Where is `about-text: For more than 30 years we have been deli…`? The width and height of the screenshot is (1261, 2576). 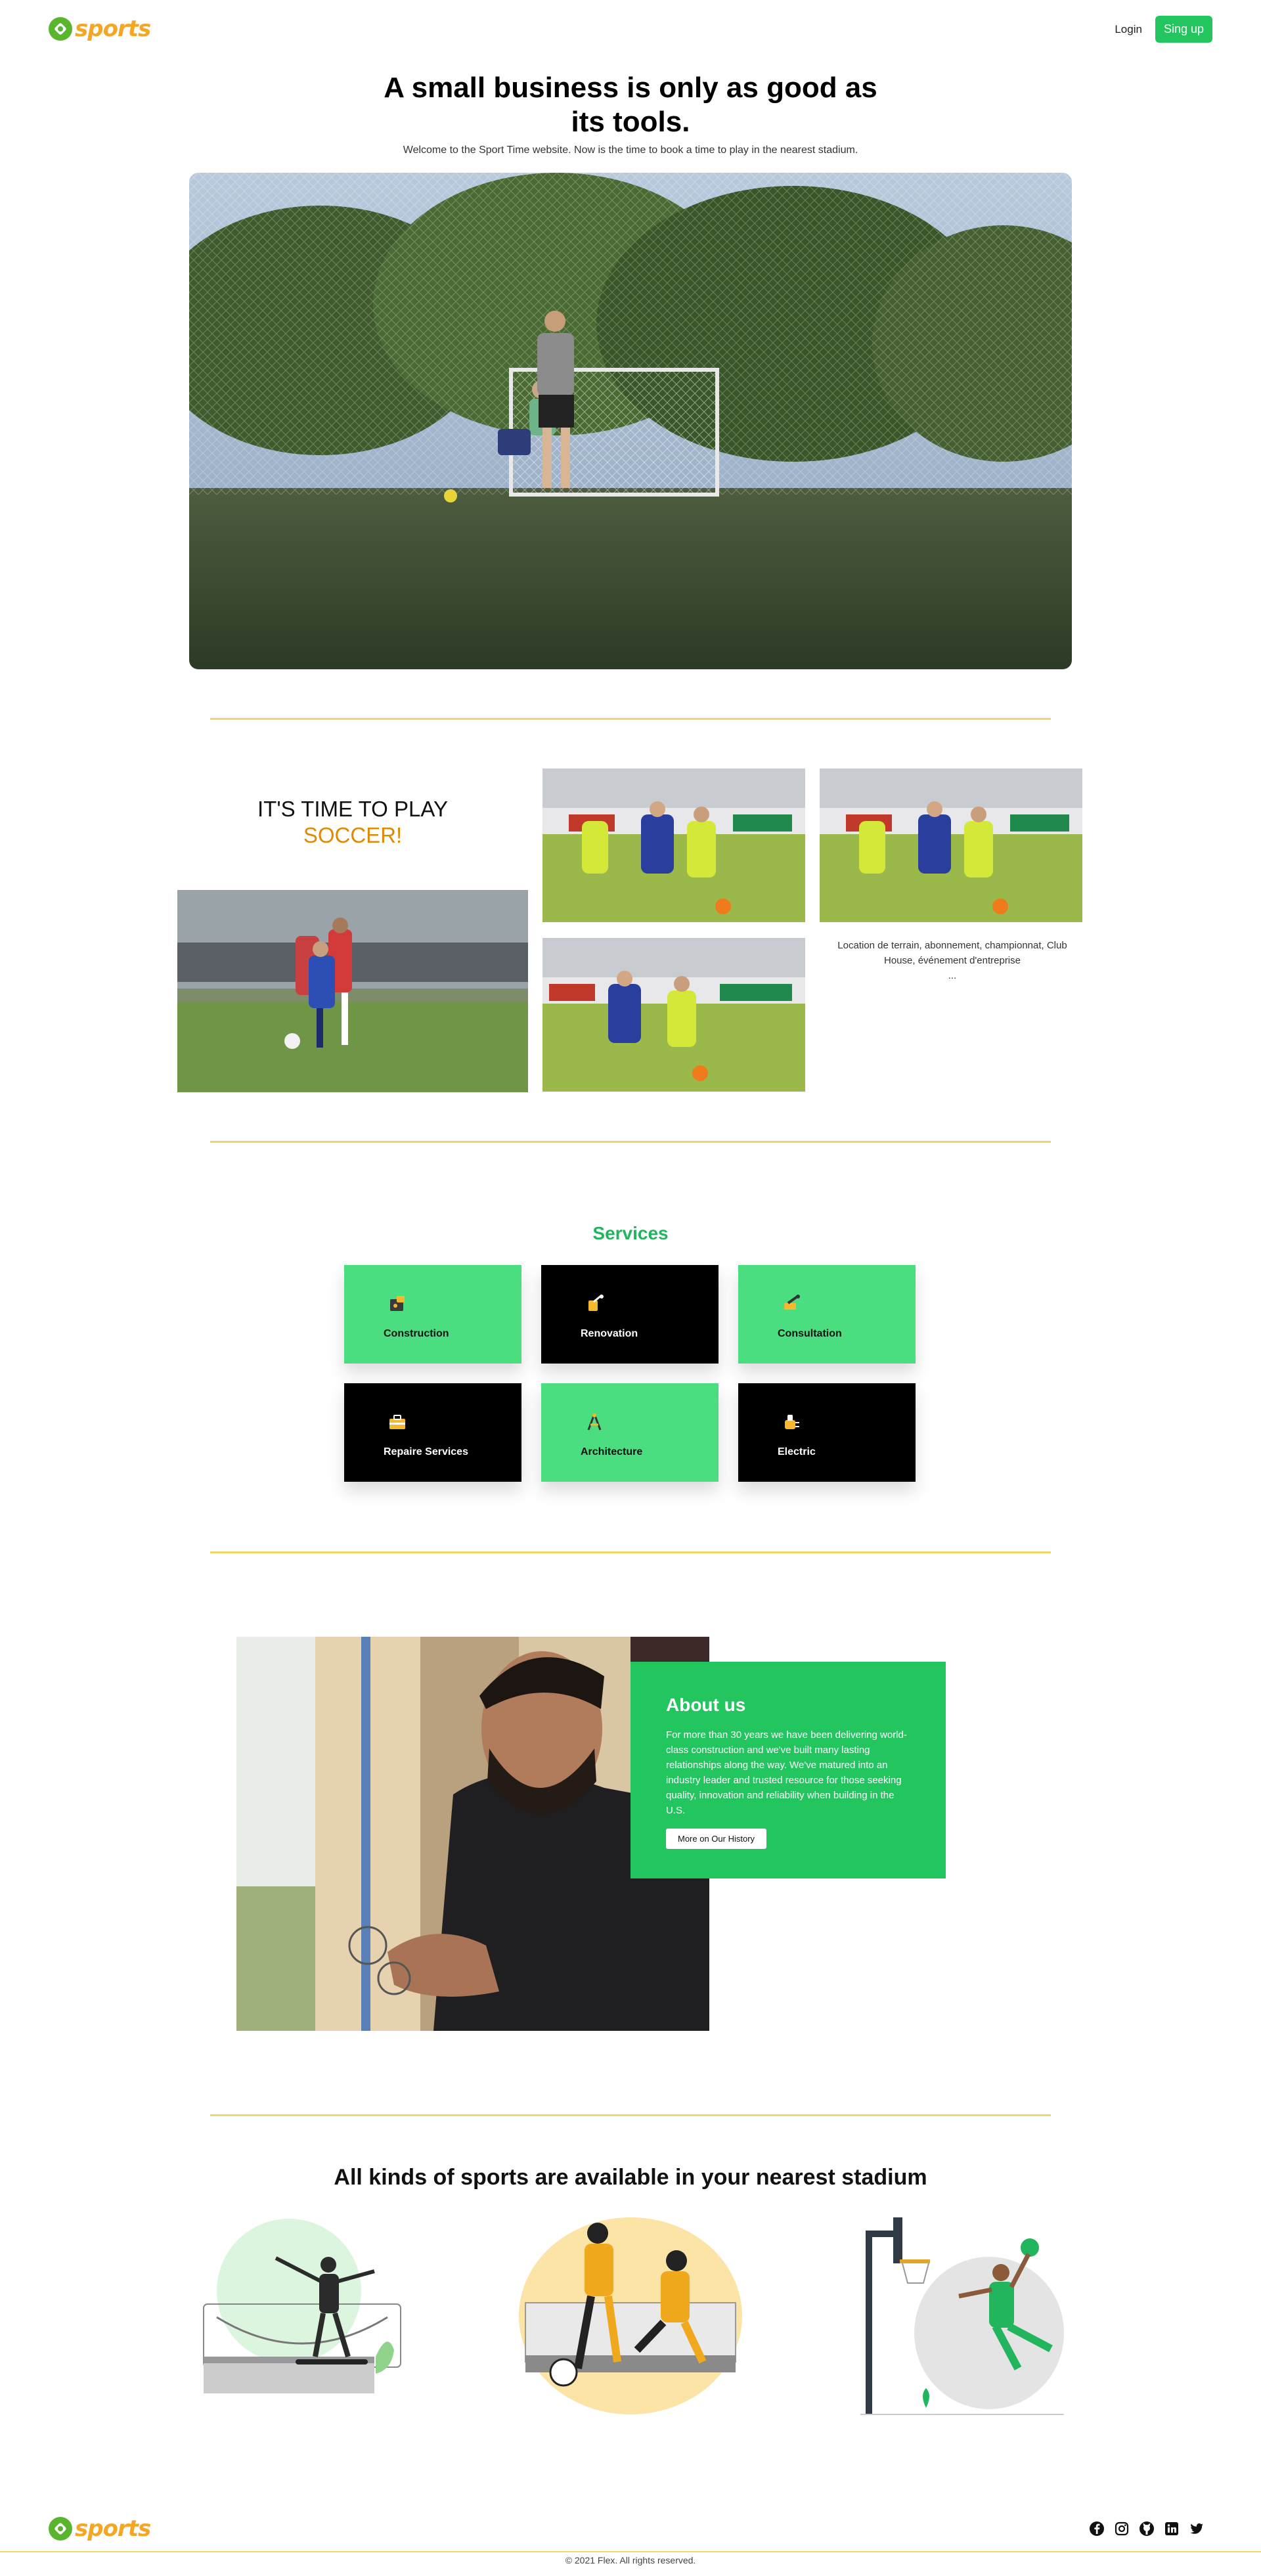
about-text: For more than 30 years we have been deli… is located at coordinates (786, 1772).